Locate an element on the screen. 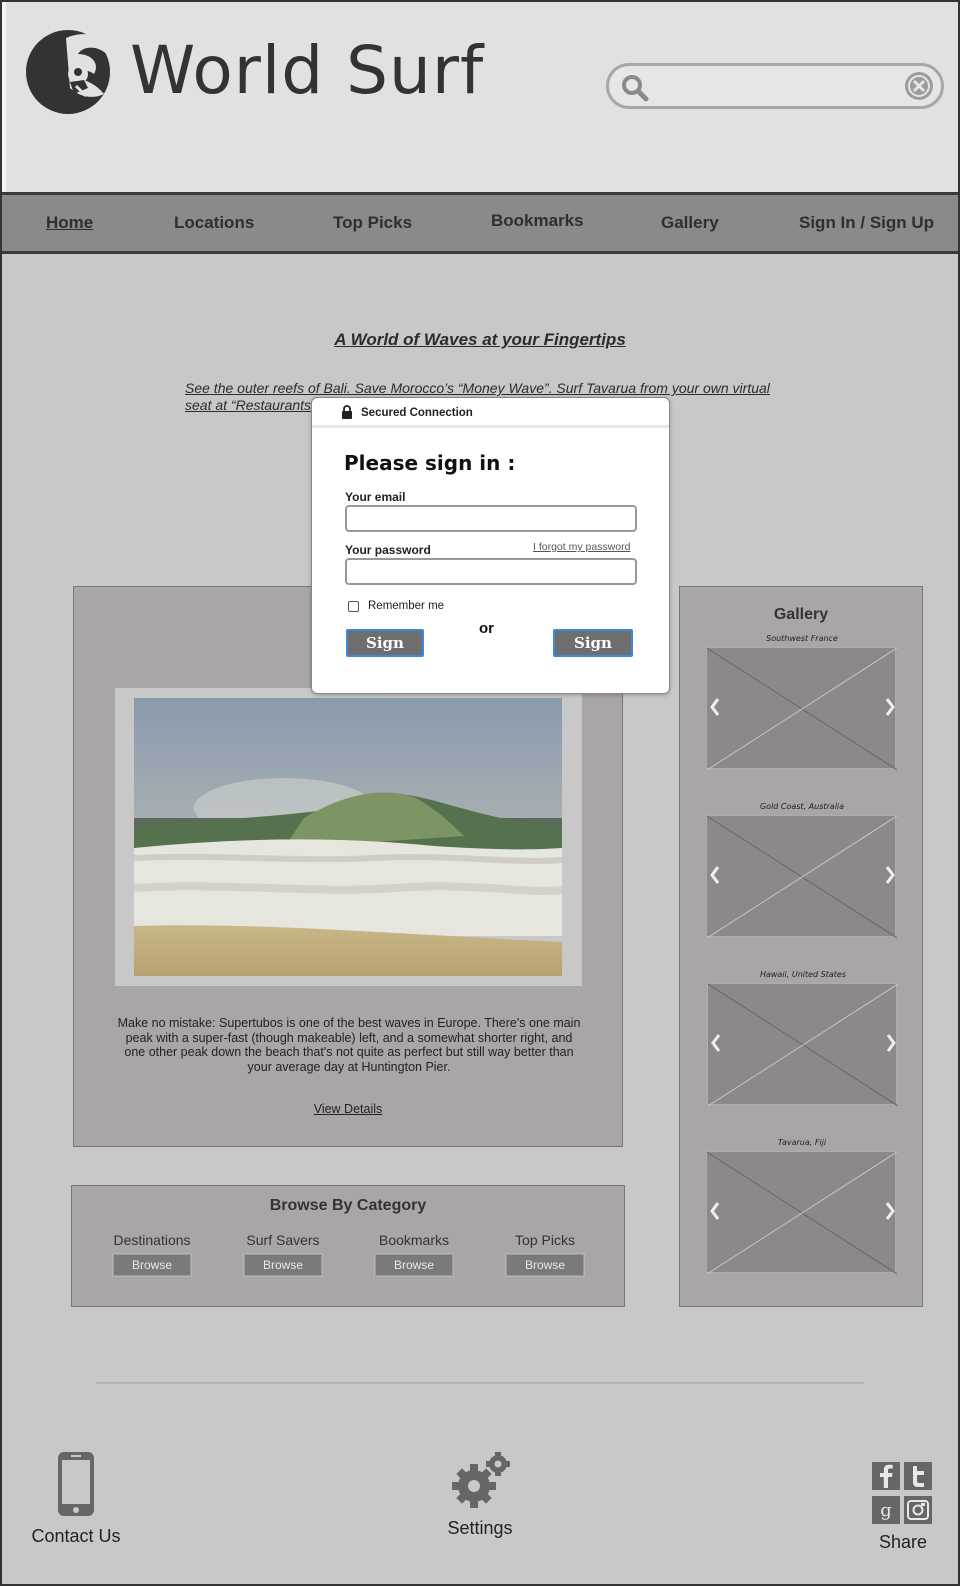 Image resolution: width=960 pixels, height=1586 pixels. search-input is located at coordinates (774, 86).